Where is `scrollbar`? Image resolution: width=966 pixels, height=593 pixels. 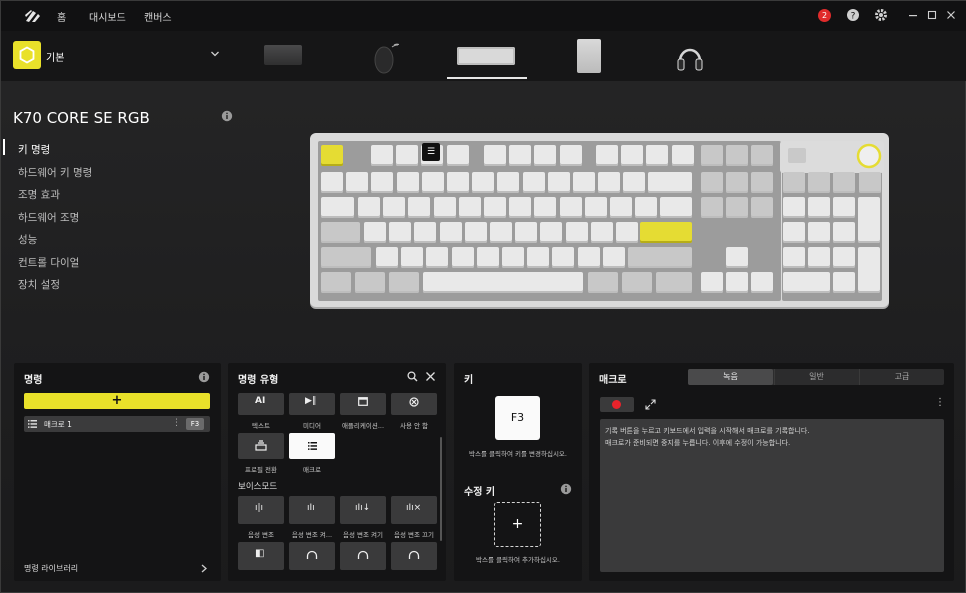
scrollbar is located at coordinates (441, 489).